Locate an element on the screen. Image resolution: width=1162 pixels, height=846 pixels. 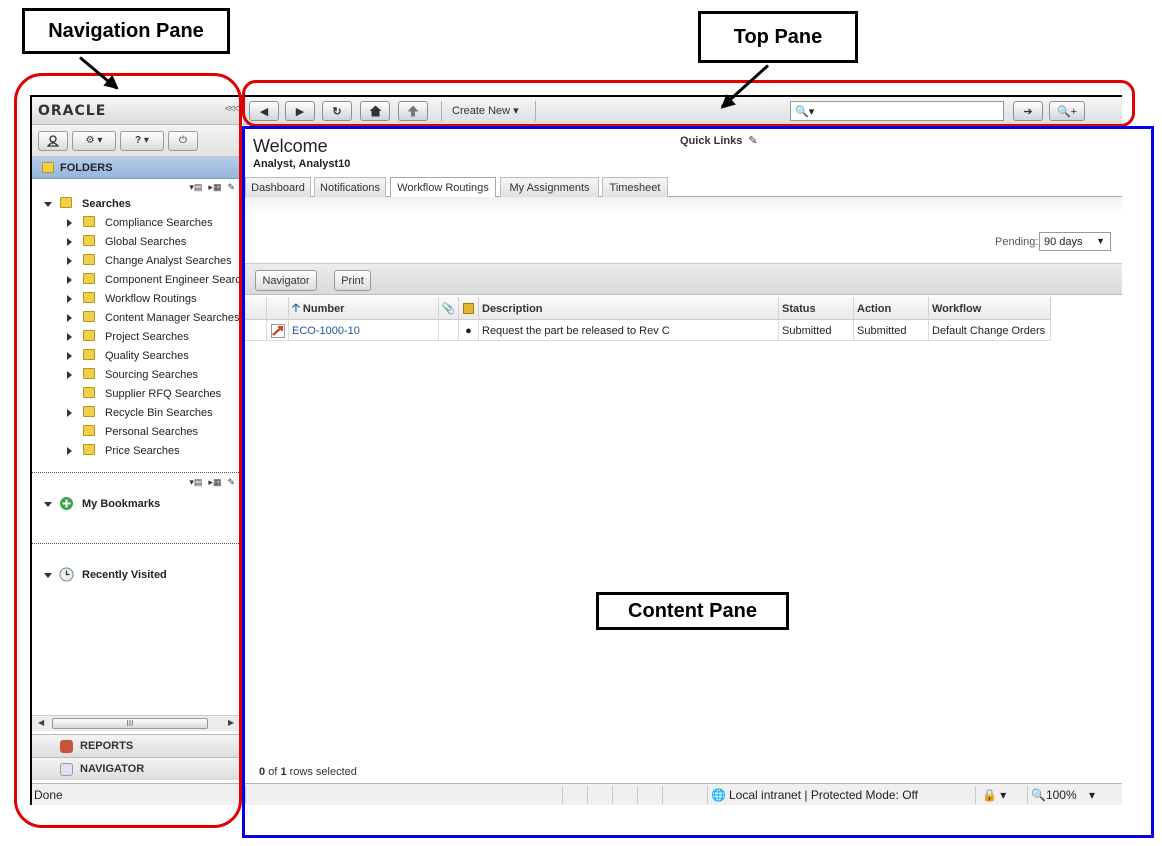
top-pane-callout-label: Top Pane is located at coordinates (778, 36).